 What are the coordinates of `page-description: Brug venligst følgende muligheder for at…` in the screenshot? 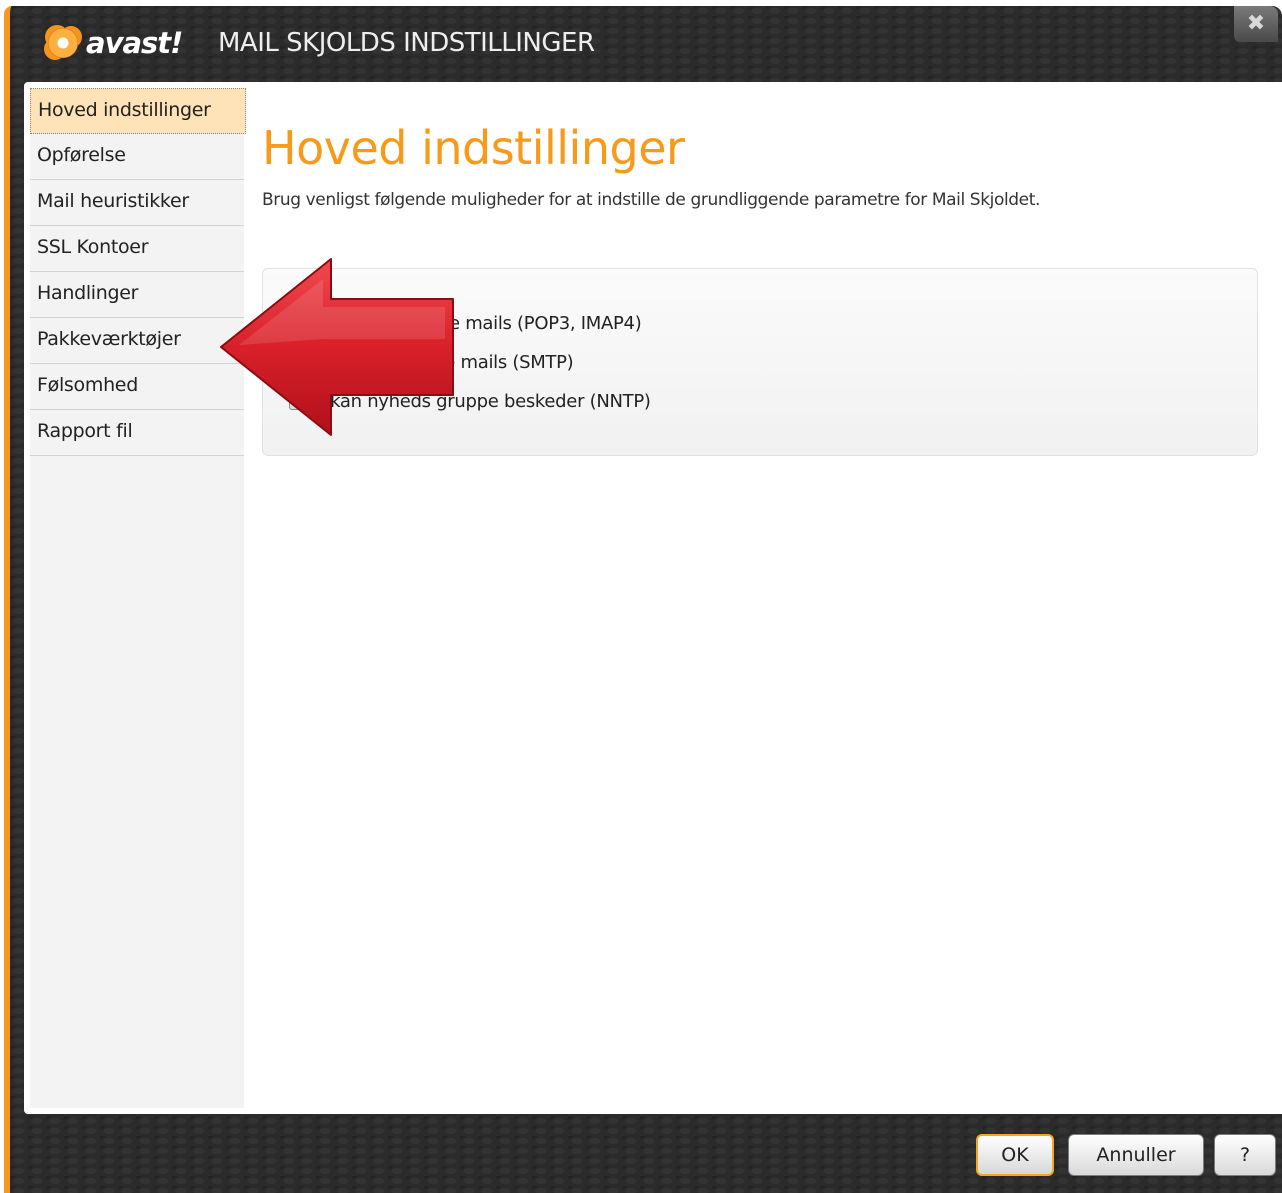 It's located at (651, 200).